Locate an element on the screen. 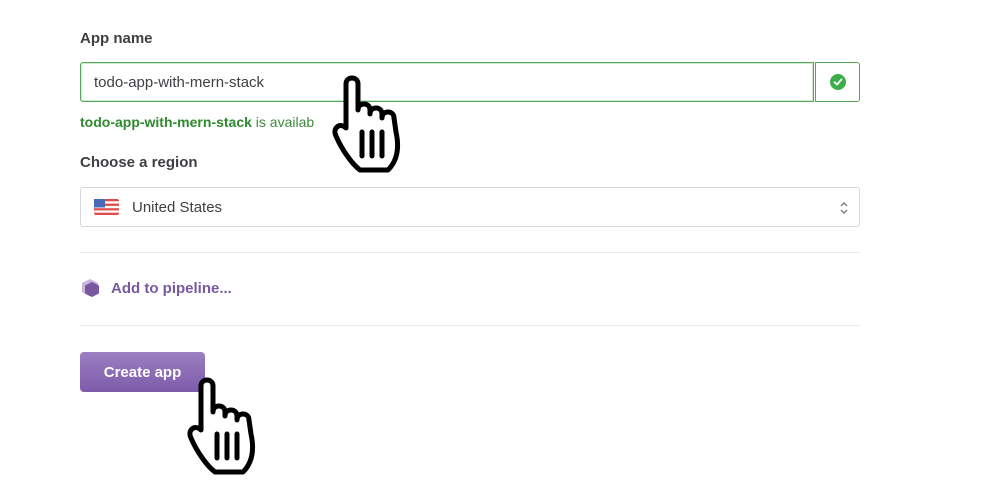 This screenshot has height=503, width=1003. availability-message: todo-app-with-mern-stack is availab is located at coordinates (197, 122).